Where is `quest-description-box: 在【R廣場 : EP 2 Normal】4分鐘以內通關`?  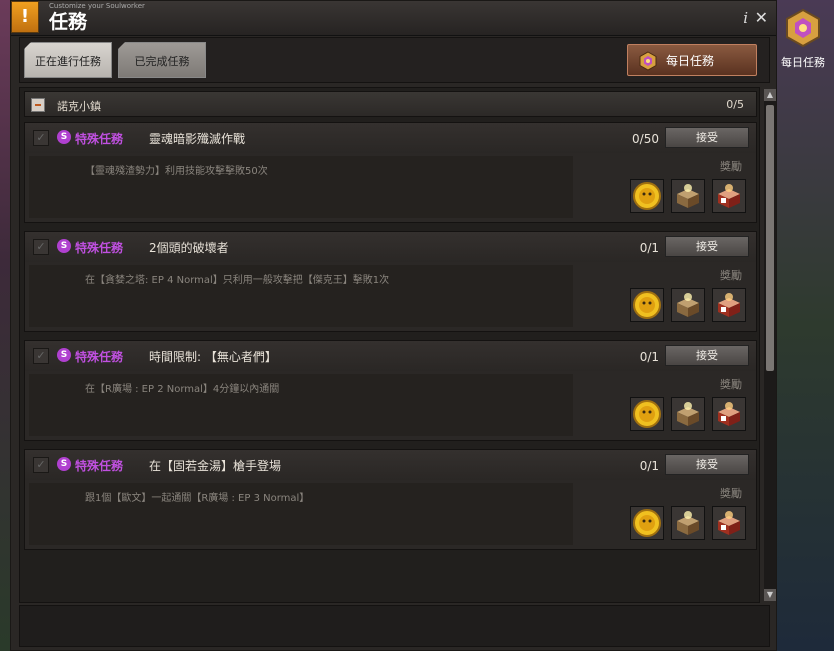
quest-description-box: 在【R廣場 : EP 2 Normal】4分鐘以內通關 is located at coordinates (301, 405).